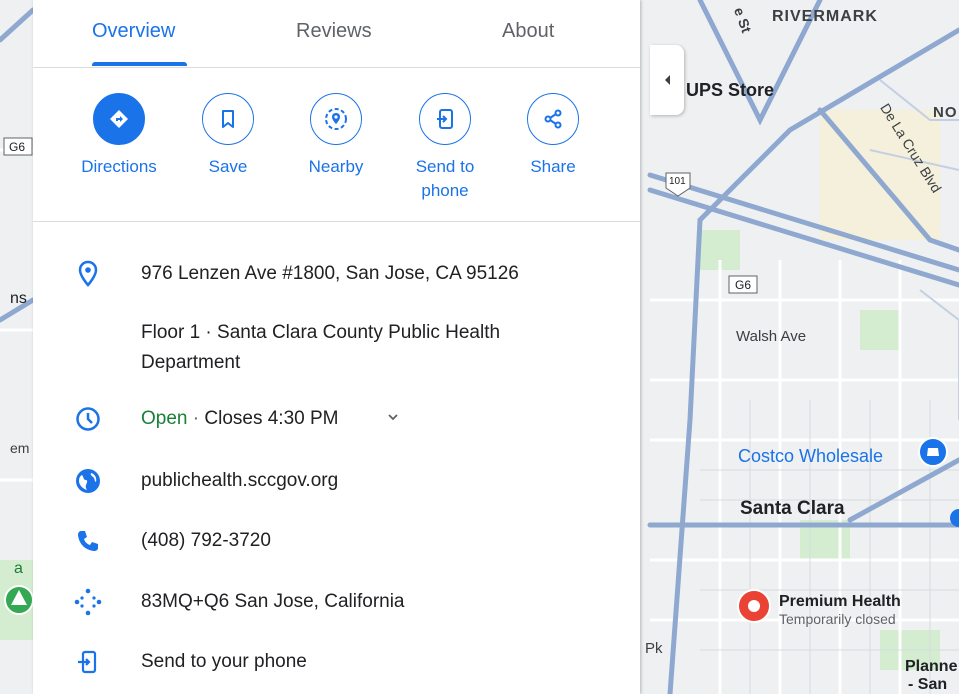 The width and height of the screenshot is (959, 694). What do you see at coordinates (88, 274) in the screenshot?
I see `location-pin-icon` at bounding box center [88, 274].